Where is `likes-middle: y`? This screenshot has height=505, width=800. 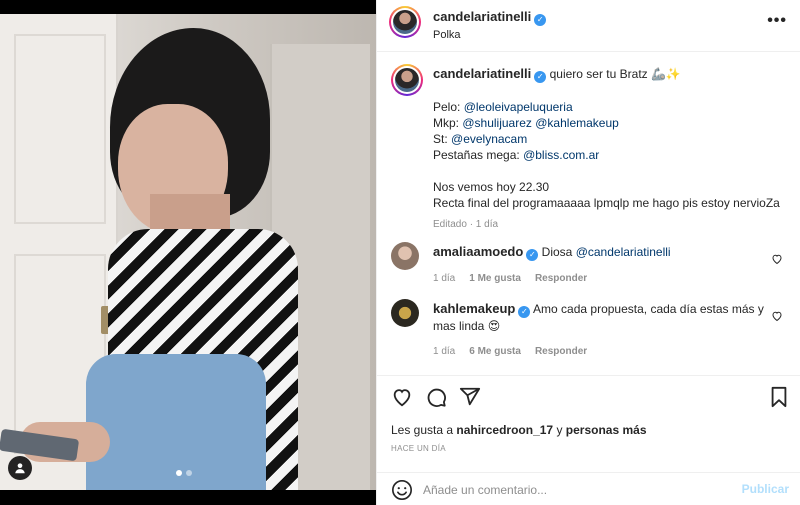 likes-middle: y is located at coordinates (559, 430).